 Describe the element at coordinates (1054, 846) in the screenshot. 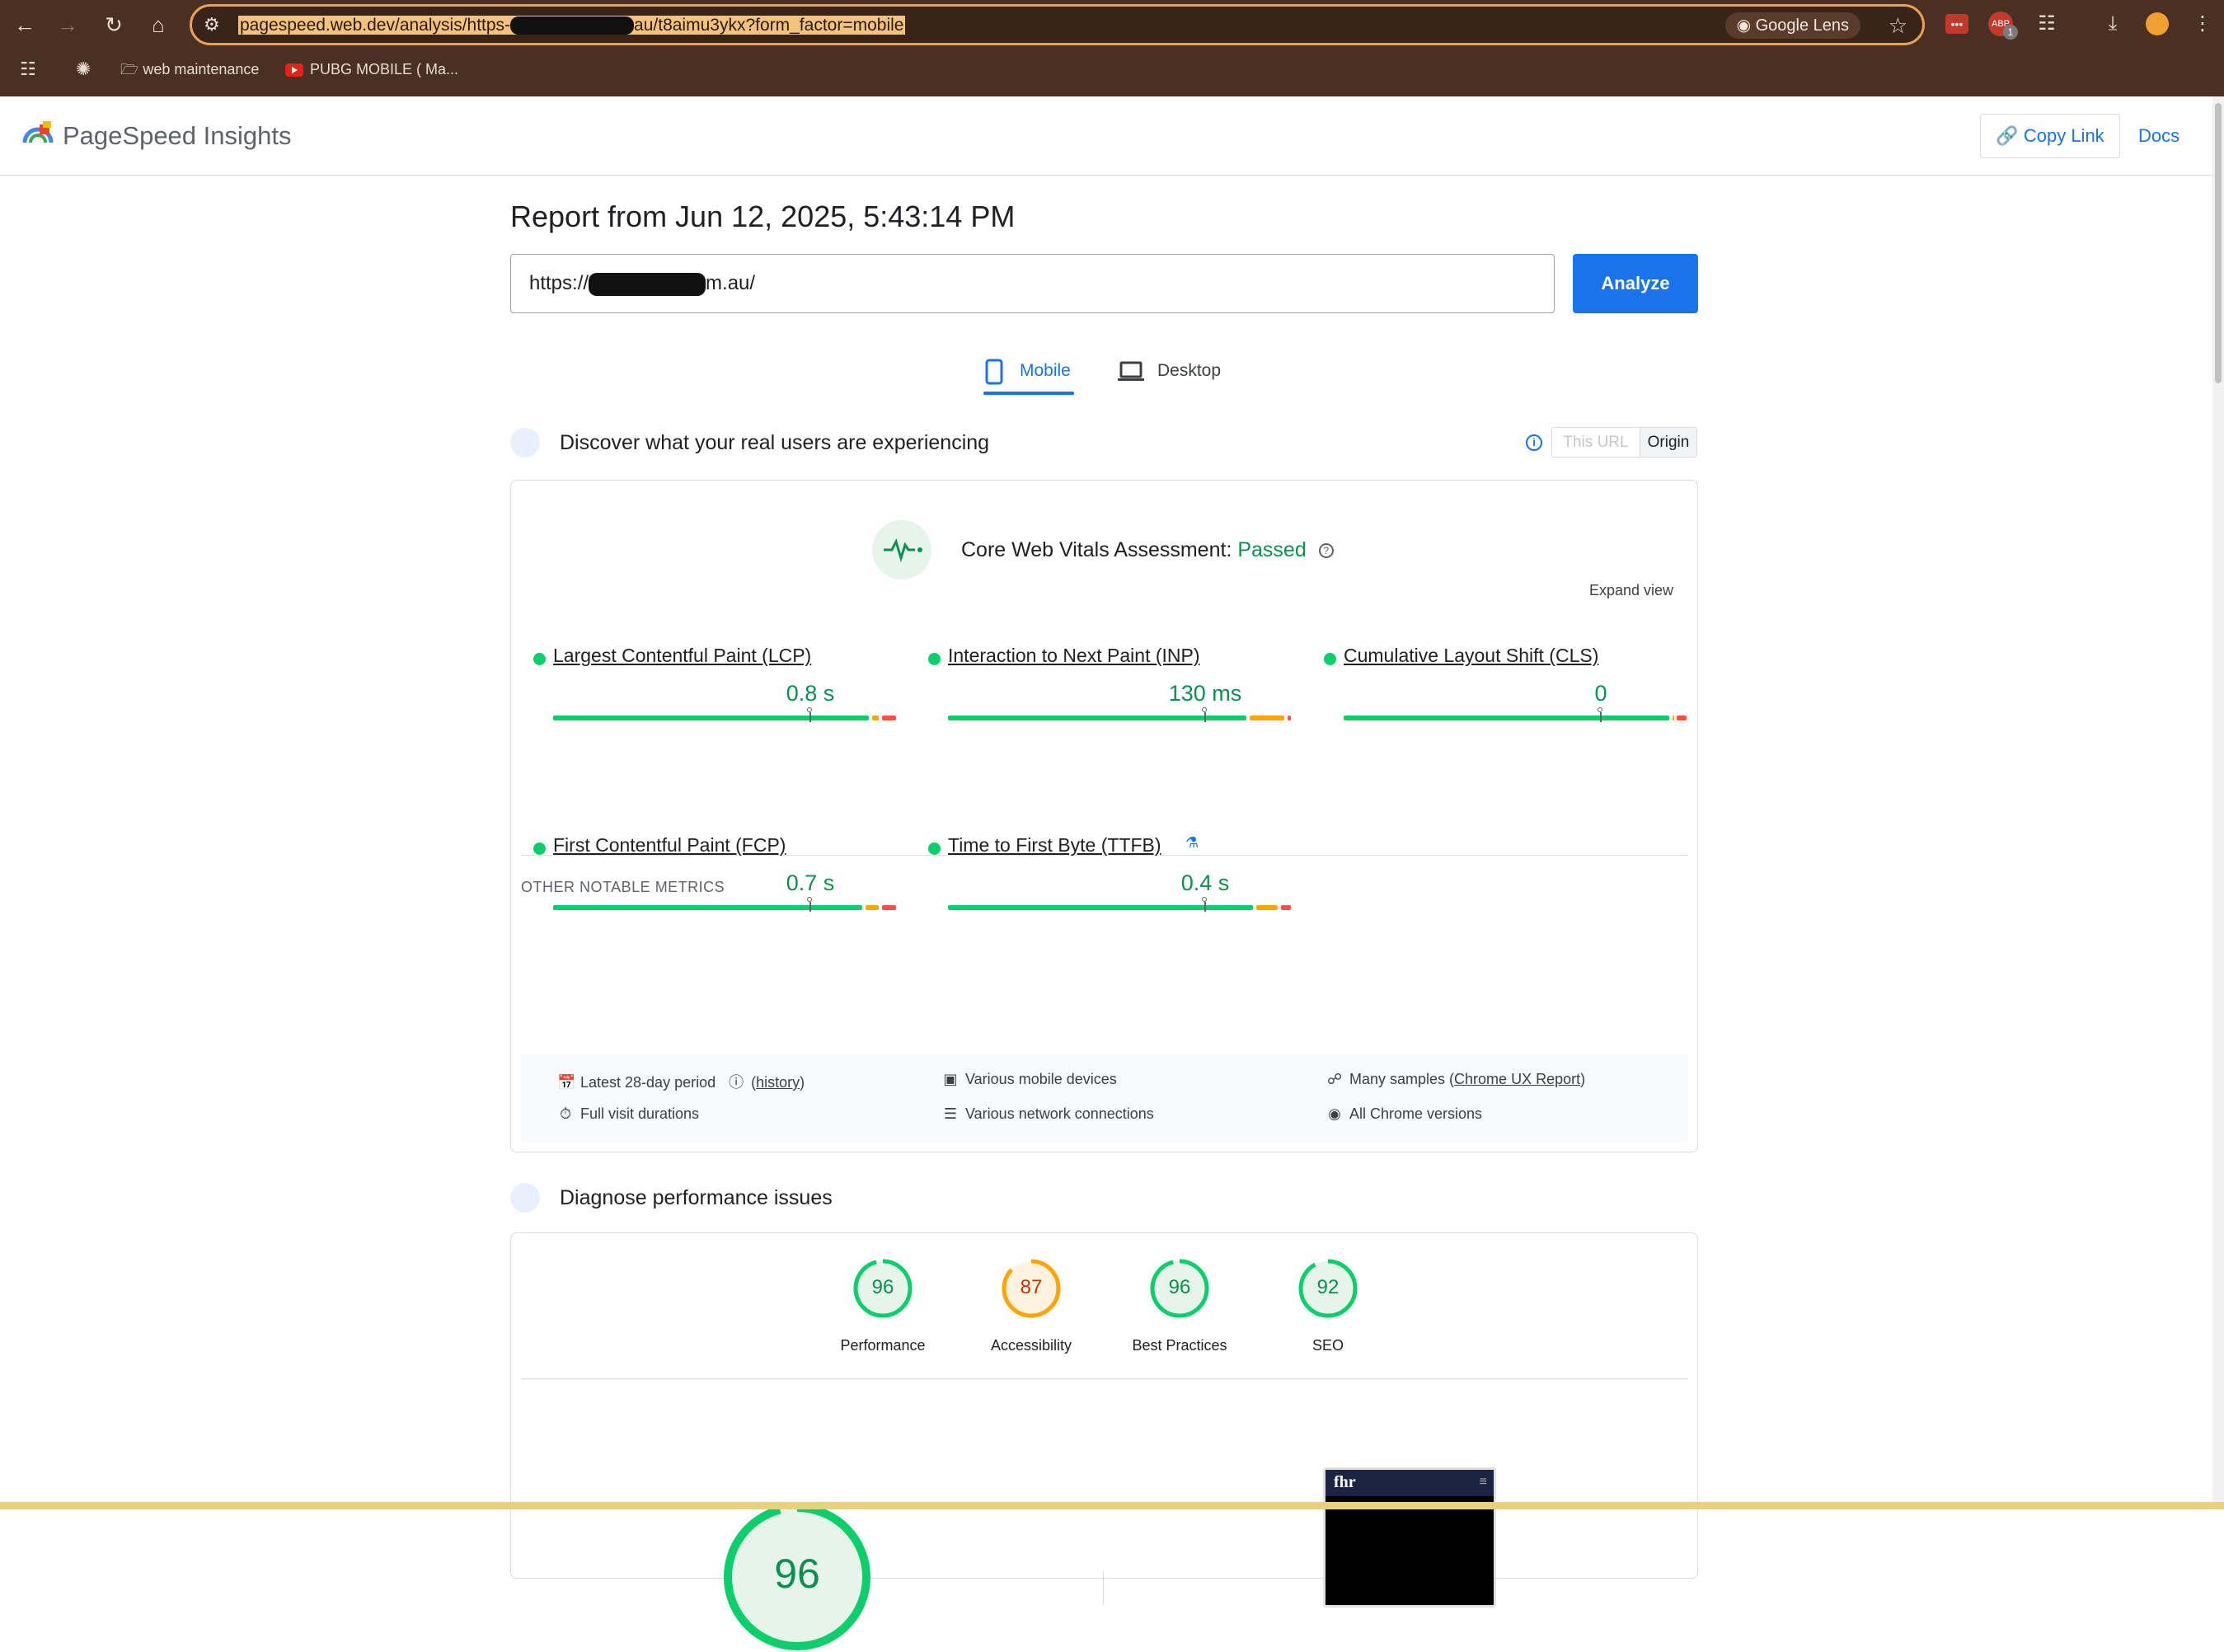

I see `metric-name: Time to First Byte (TTFB)` at that location.